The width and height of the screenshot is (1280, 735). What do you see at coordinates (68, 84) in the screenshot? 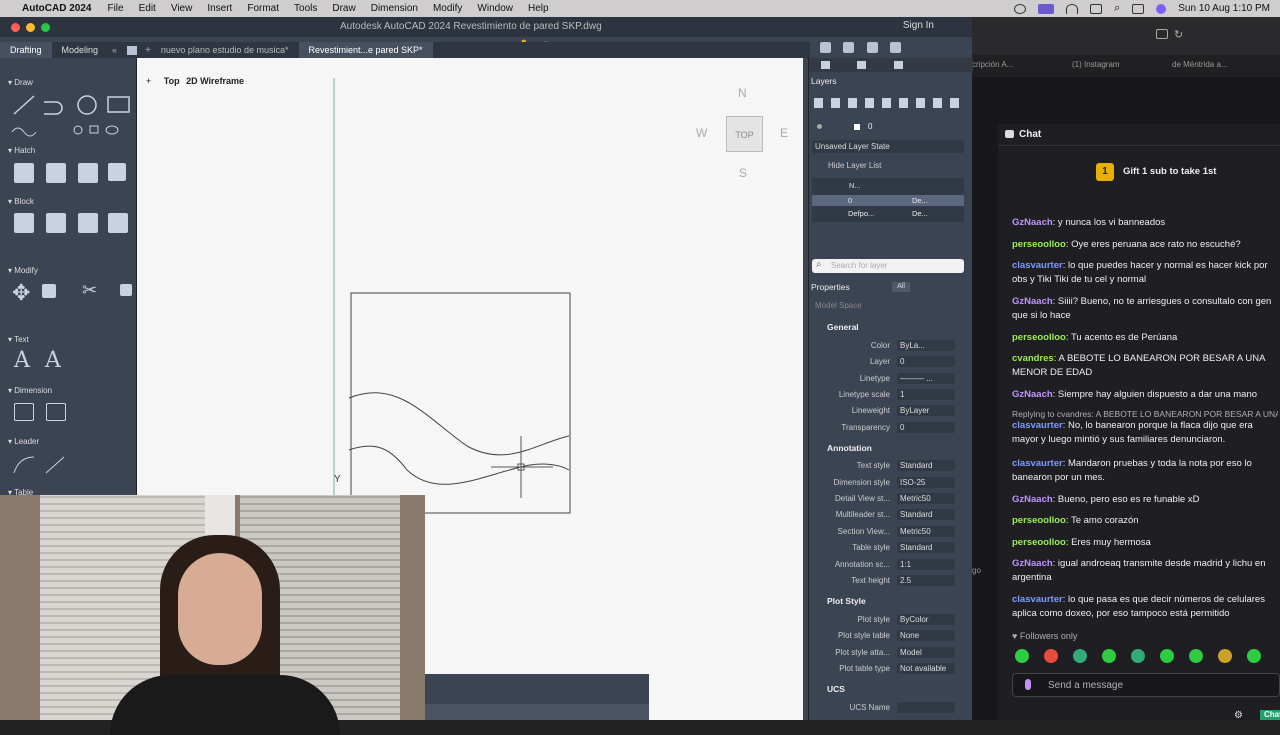
I see `section-draw: Draw` at bounding box center [68, 84].